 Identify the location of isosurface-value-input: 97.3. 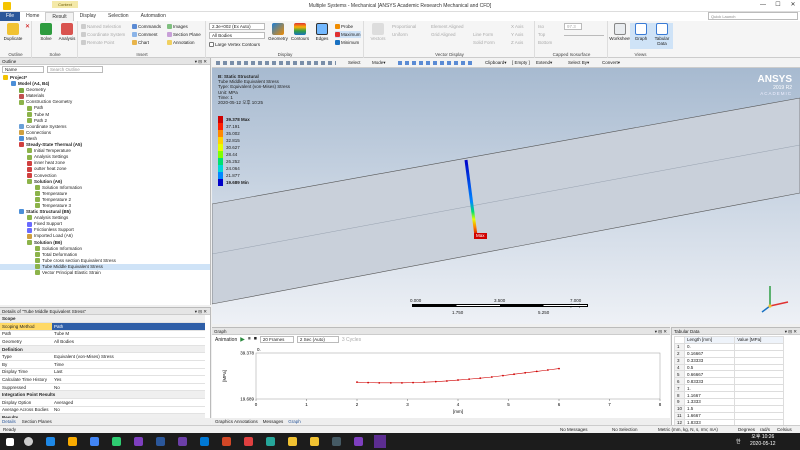
(573, 26).